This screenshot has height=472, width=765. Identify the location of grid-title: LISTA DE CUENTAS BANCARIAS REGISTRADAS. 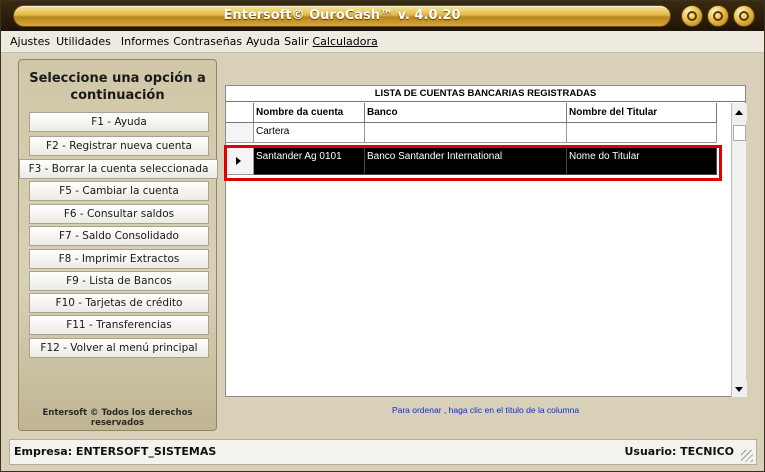
(485, 94).